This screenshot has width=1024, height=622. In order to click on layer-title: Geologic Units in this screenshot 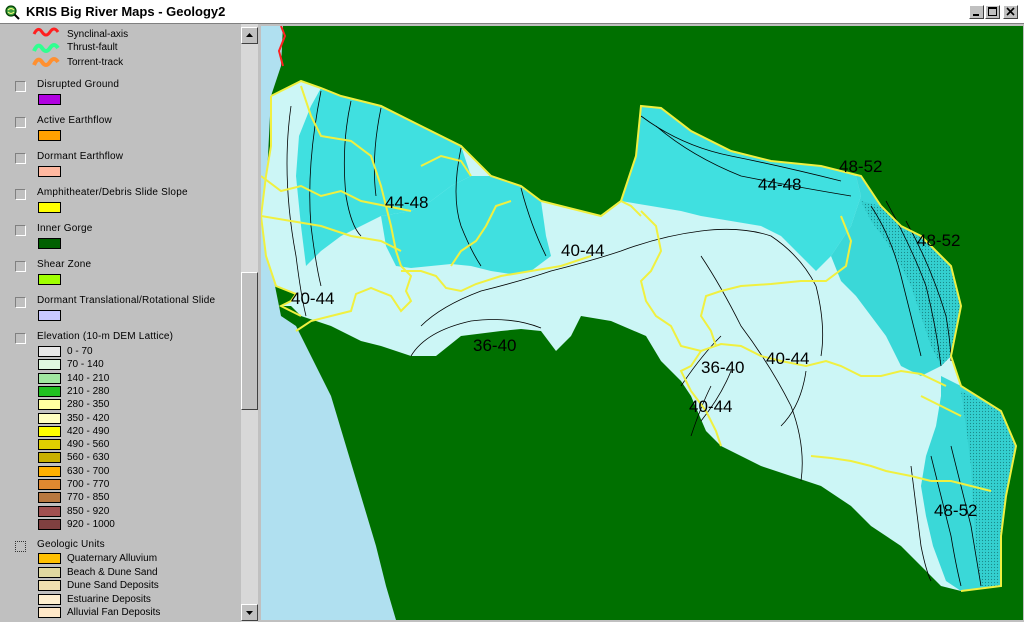, I will do `click(71, 544)`.